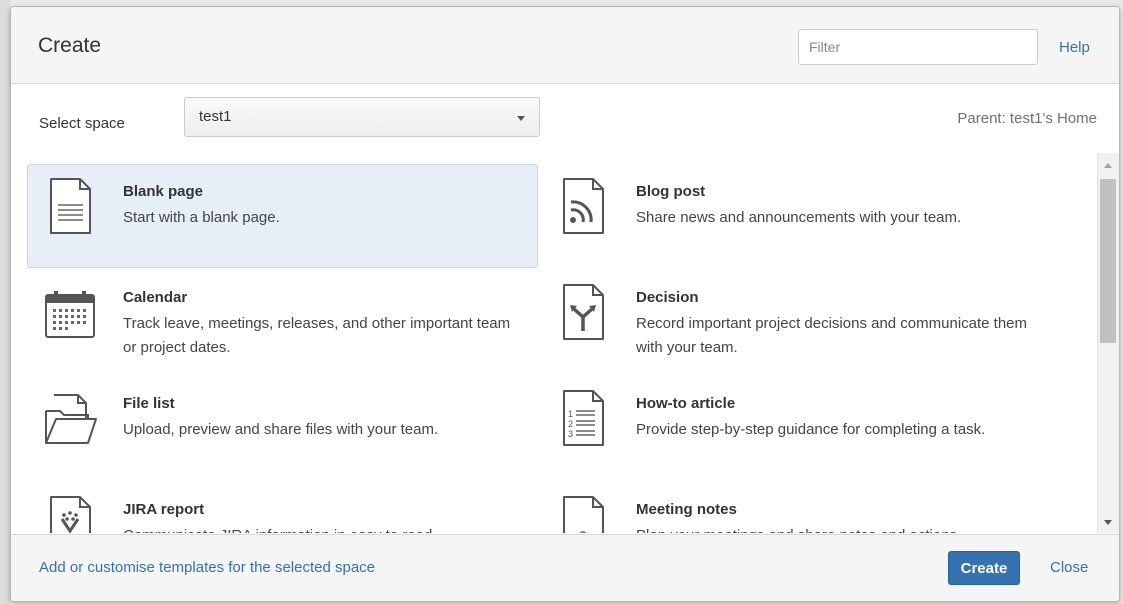  Describe the element at coordinates (583, 312) in the screenshot. I see `decision-icon` at that location.